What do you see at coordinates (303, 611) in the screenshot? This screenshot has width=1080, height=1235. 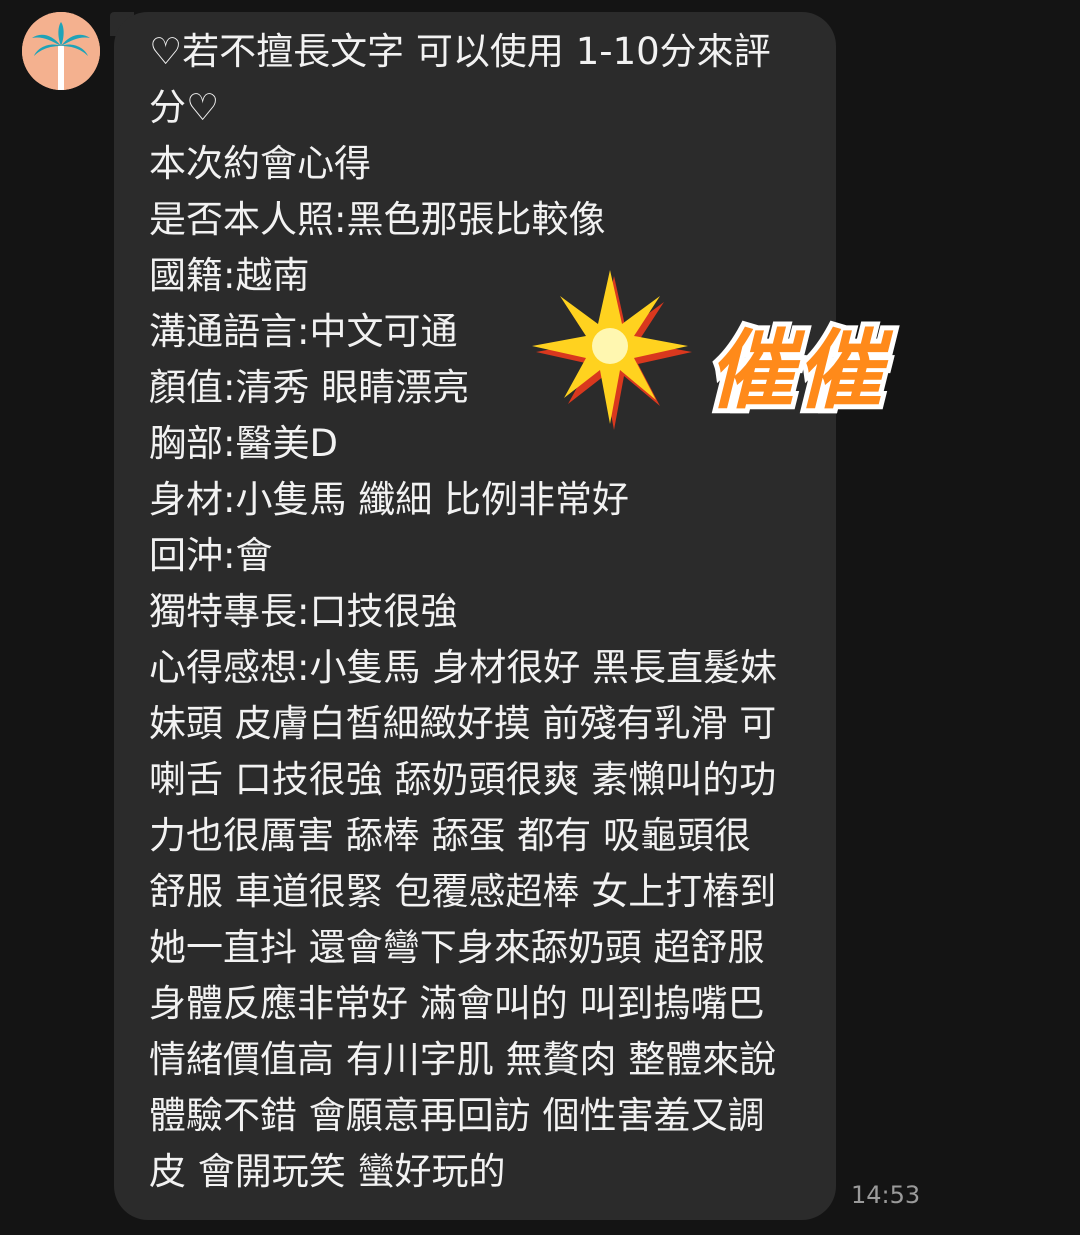 I see `message-line: 獨特專長:口技很強` at bounding box center [303, 611].